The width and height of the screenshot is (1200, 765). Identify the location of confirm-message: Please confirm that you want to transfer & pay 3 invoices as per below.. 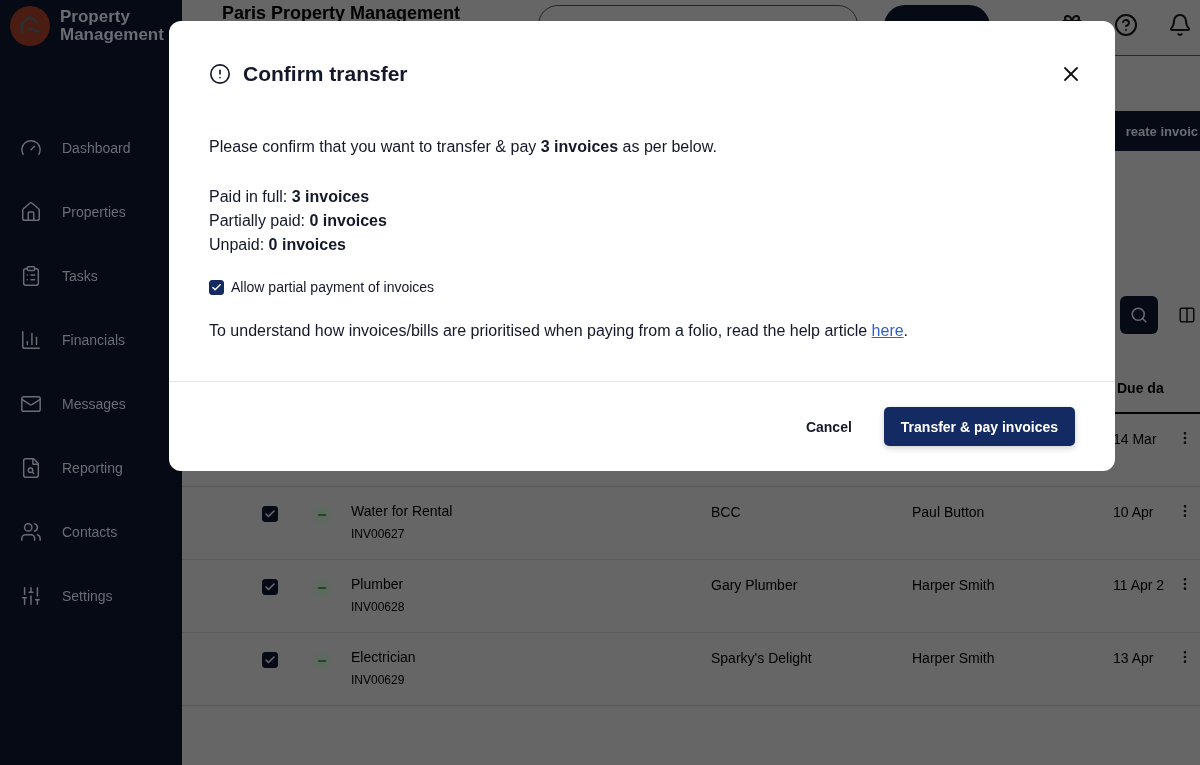
(463, 146).